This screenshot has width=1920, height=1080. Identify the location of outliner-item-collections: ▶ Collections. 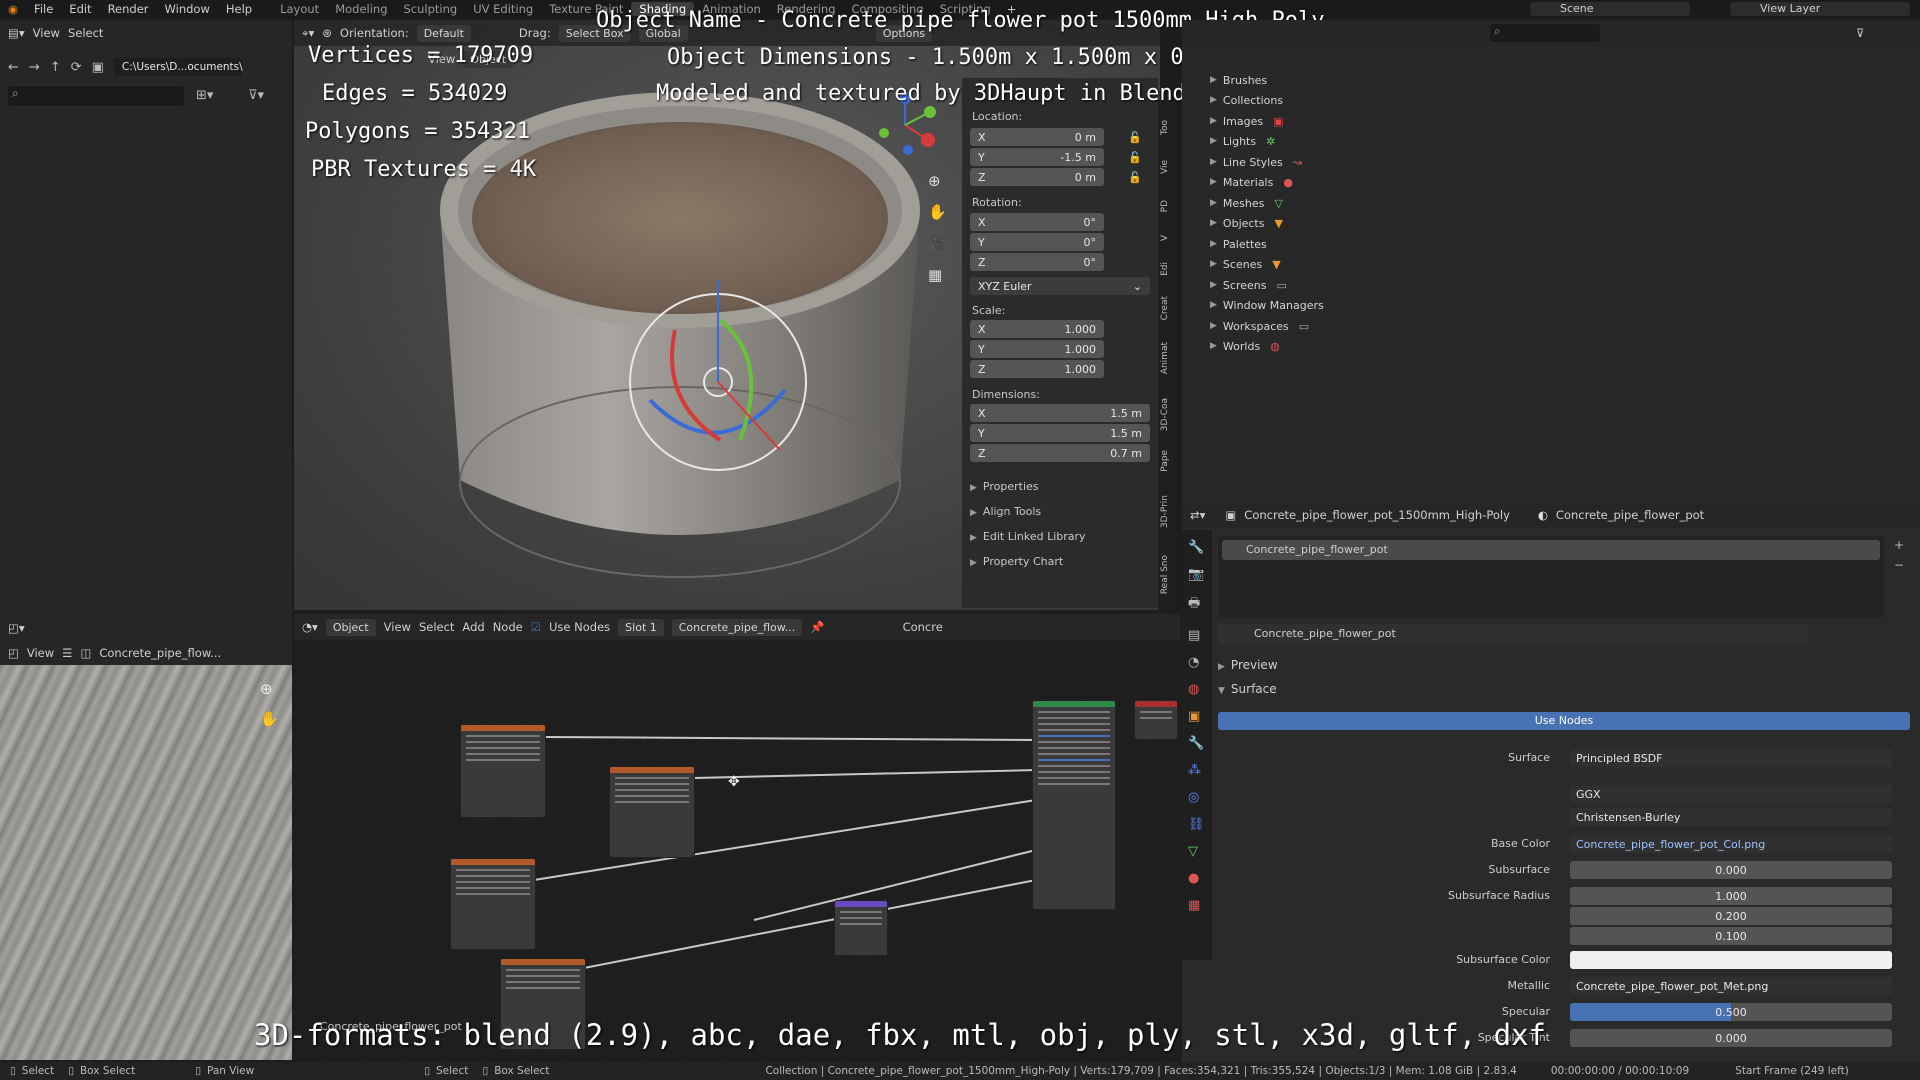
(1246, 100).